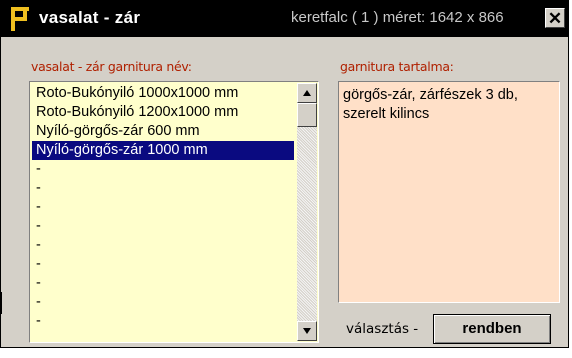 The width and height of the screenshot is (572, 358). What do you see at coordinates (1, 303) in the screenshot?
I see `edge-divider` at bounding box center [1, 303].